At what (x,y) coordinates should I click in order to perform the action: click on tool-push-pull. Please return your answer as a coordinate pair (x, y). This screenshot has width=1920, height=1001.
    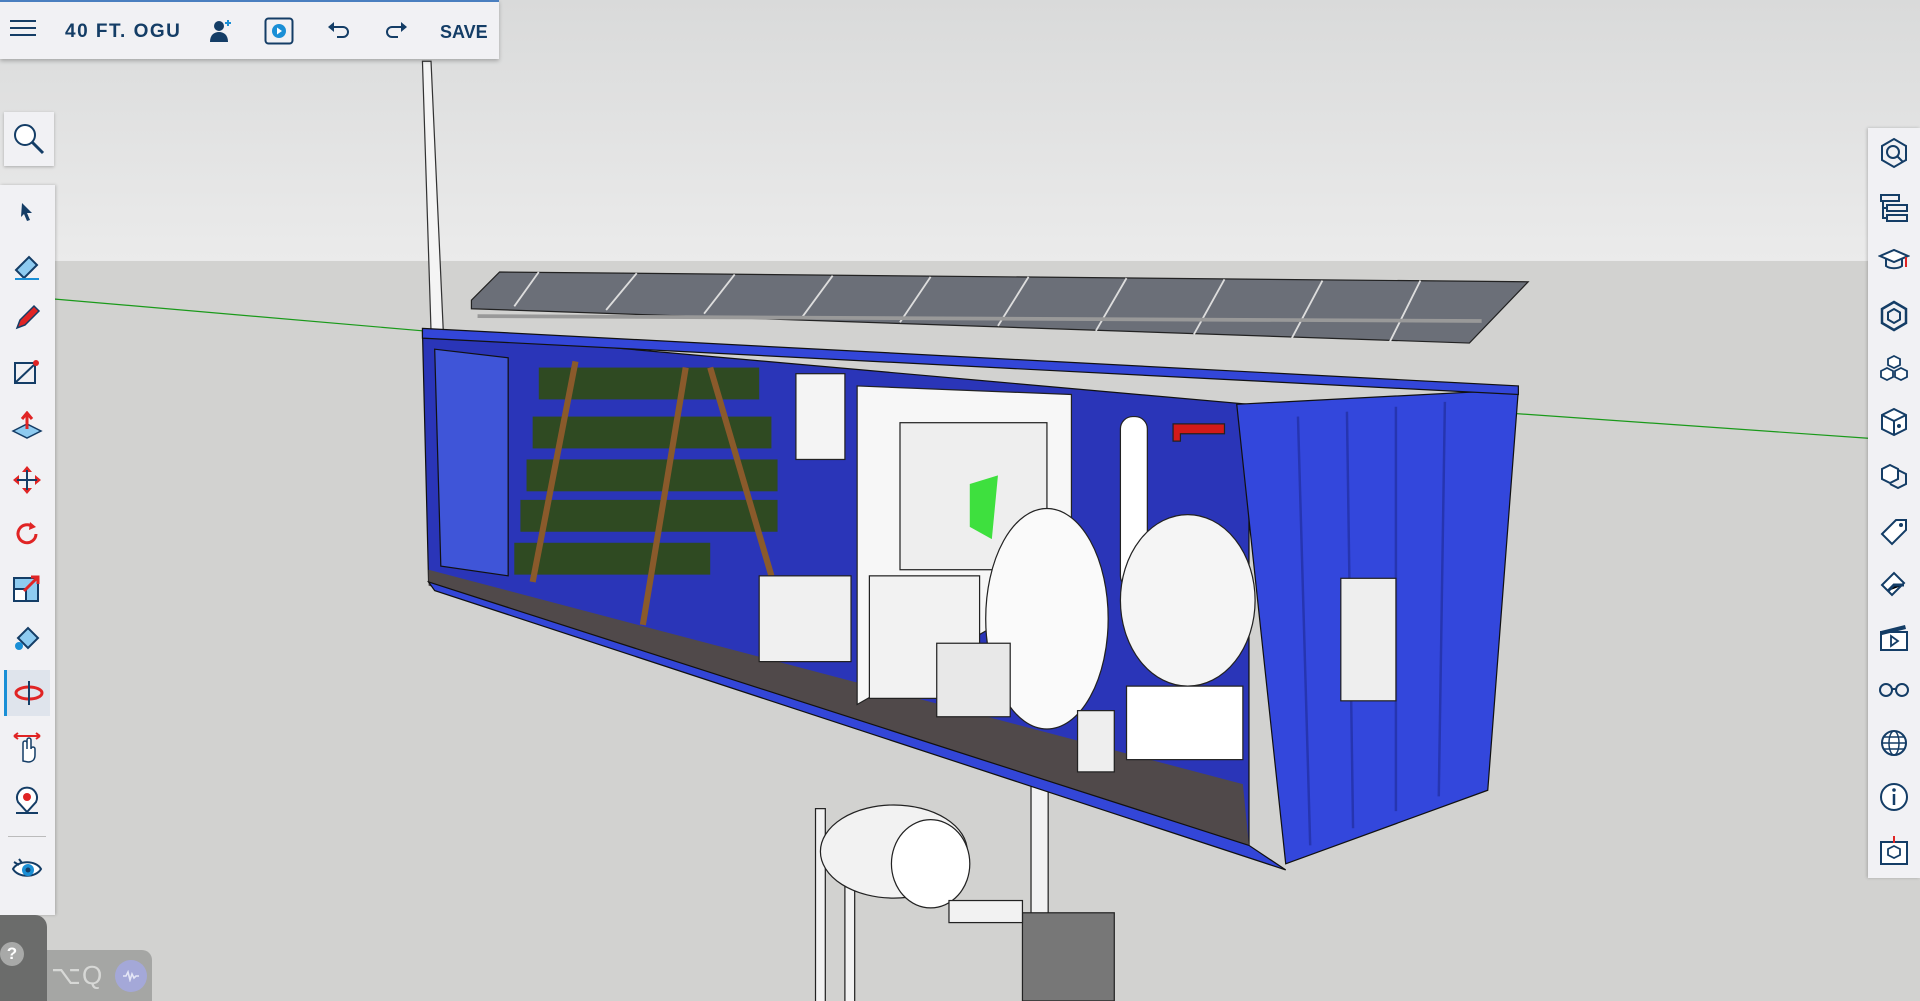
    Looking at the image, I should click on (27, 426).